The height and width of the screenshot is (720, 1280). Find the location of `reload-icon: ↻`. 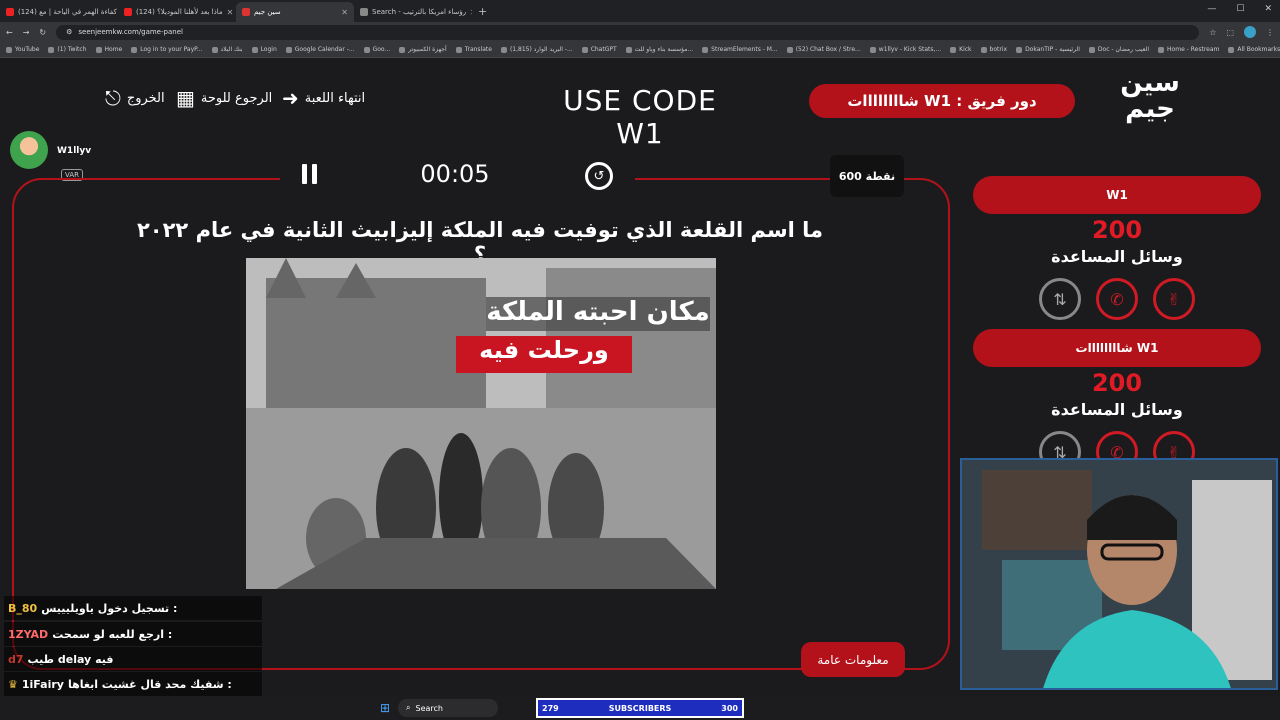

reload-icon: ↻ is located at coordinates (42, 32).